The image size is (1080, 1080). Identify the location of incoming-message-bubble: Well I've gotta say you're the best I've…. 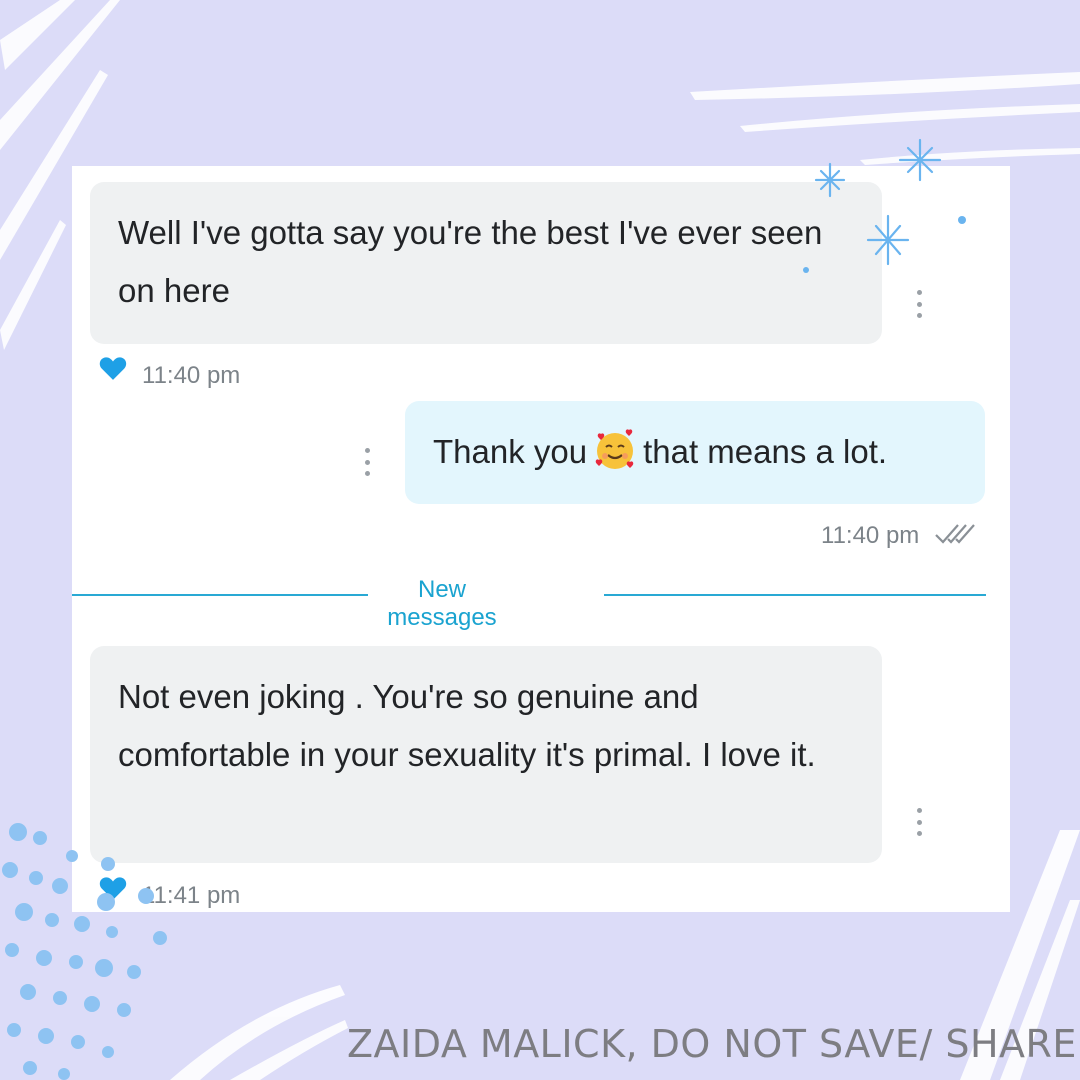
(486, 263).